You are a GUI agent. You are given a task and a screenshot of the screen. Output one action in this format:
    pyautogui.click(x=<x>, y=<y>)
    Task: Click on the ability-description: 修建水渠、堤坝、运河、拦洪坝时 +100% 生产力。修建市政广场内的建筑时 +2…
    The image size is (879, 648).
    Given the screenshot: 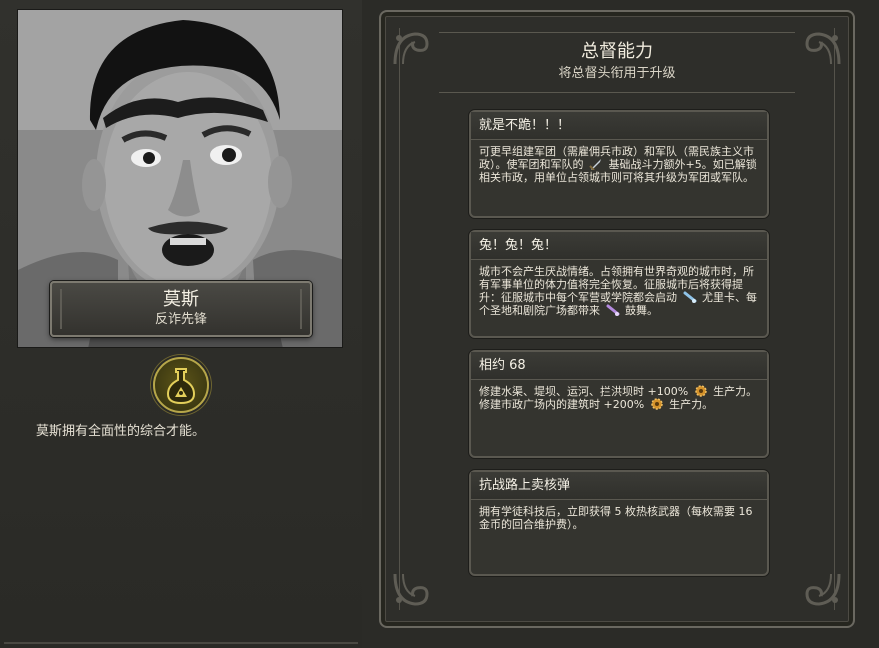 What is the action you would take?
    pyautogui.click(x=619, y=395)
    